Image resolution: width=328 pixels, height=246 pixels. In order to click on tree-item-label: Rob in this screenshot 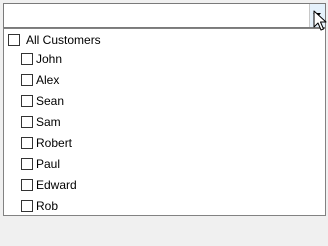, I will do `click(47, 206)`.